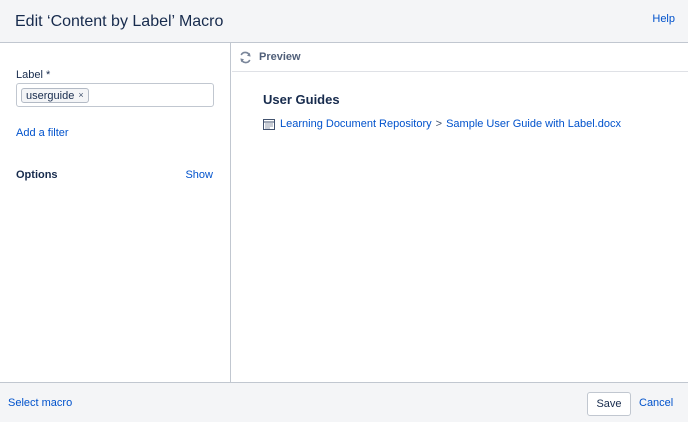  What do you see at coordinates (356, 124) in the screenshot?
I see `parent-page-link: Learning Document Repository` at bounding box center [356, 124].